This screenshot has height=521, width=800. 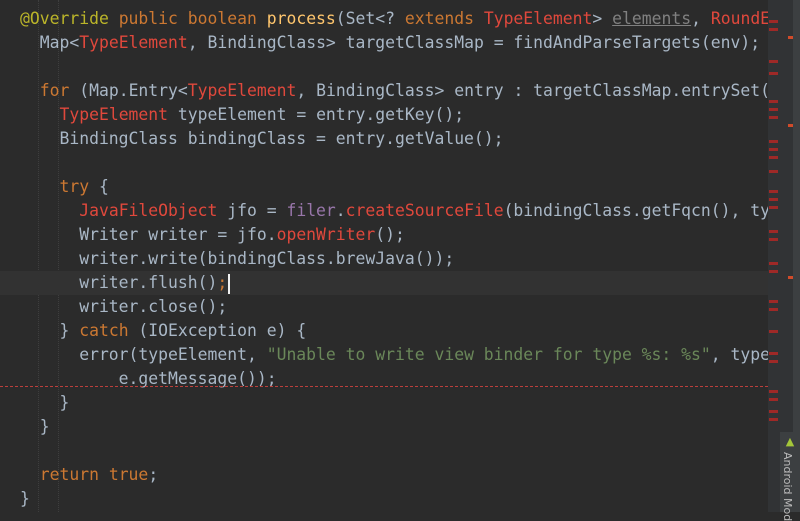 I want to click on code-line-12-current: writer.flush();, so click(x=384, y=283).